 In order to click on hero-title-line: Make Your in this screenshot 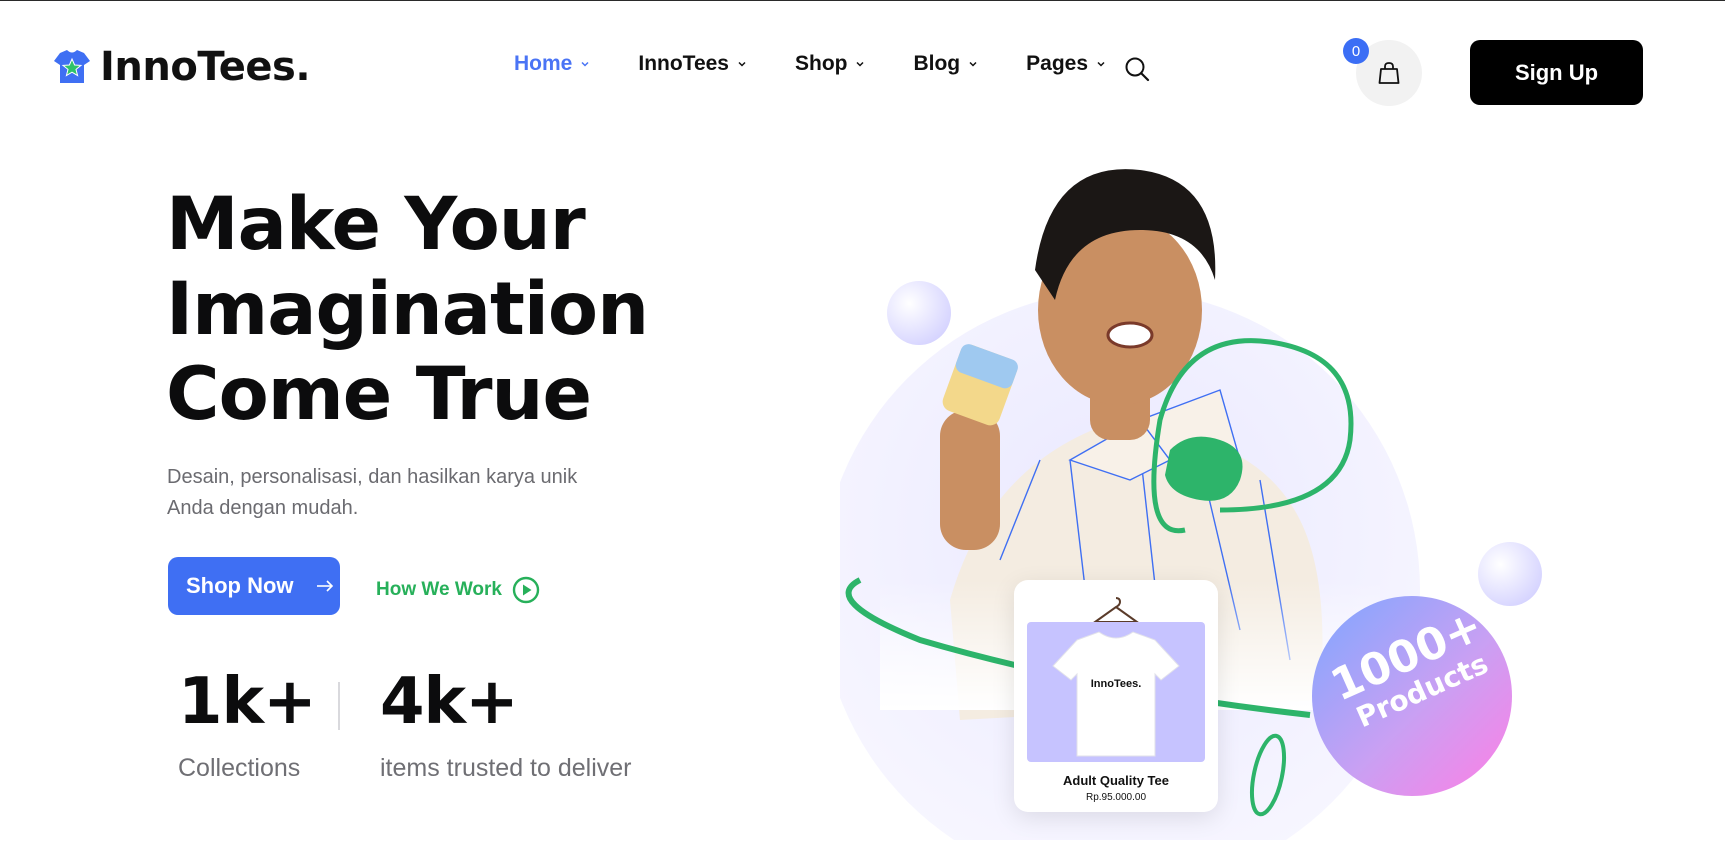, I will do `click(376, 224)`.